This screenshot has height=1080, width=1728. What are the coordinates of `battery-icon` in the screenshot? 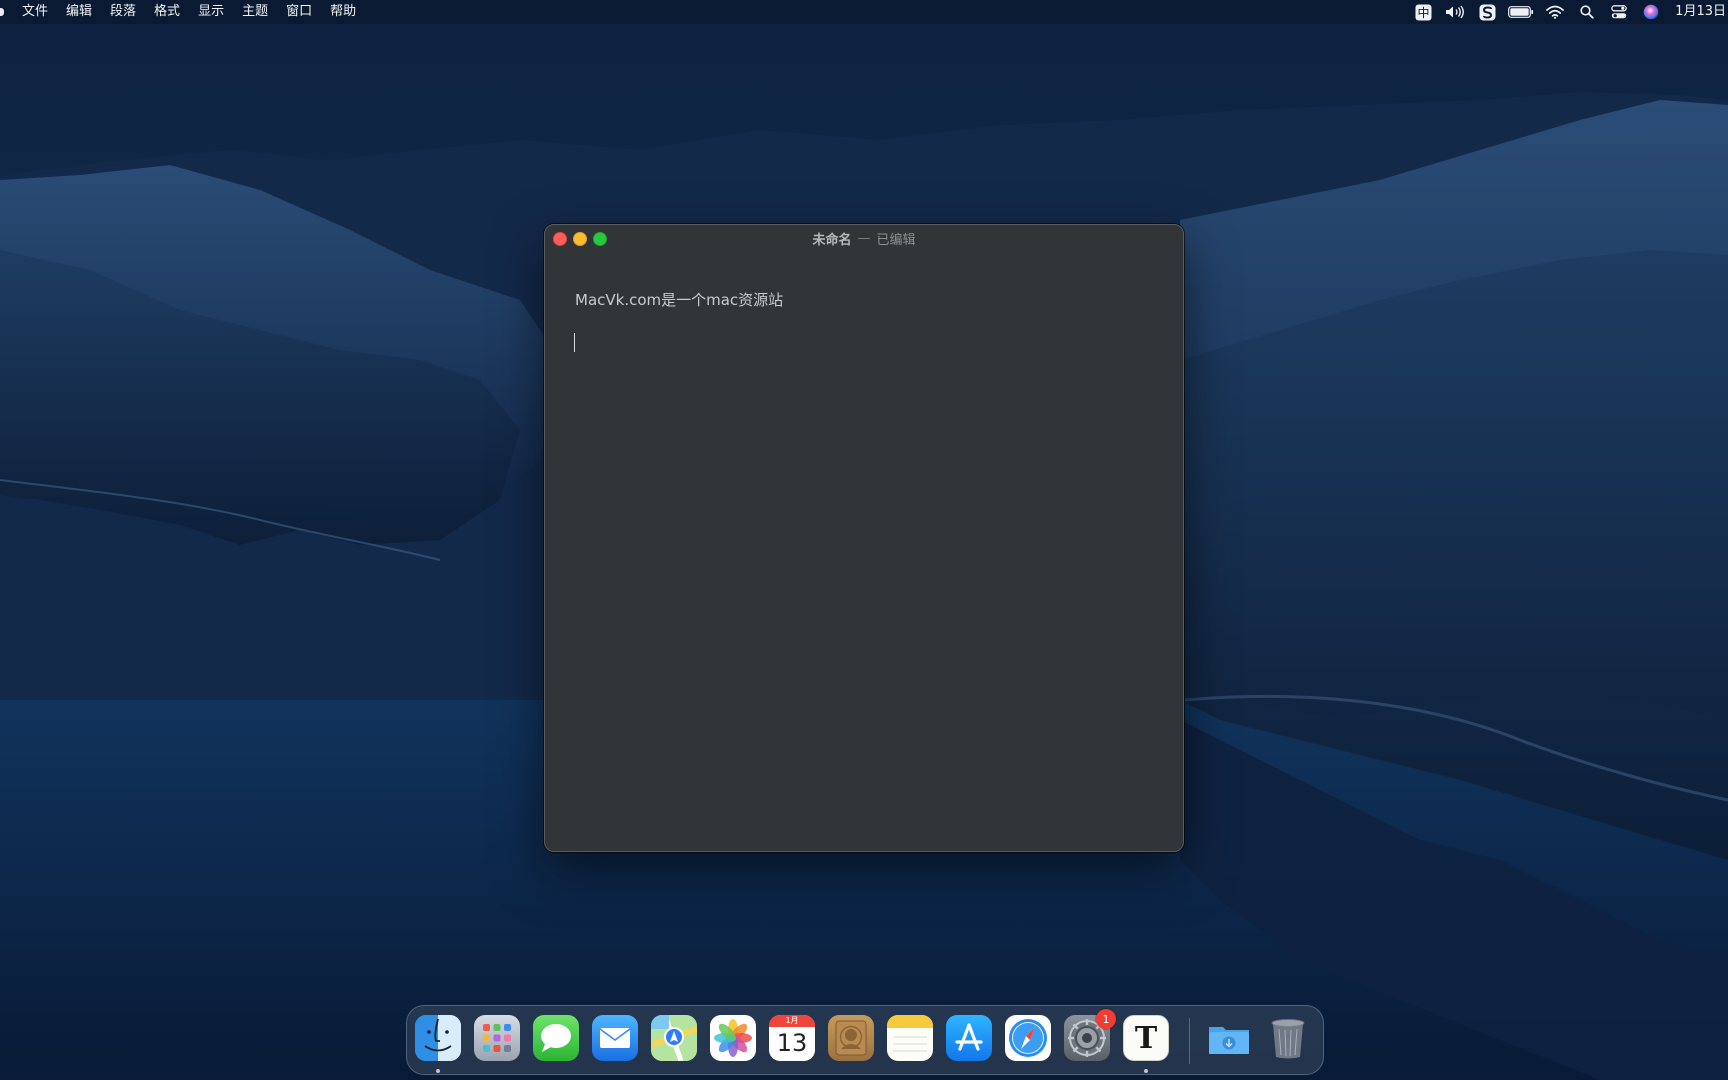 It's located at (1521, 12).